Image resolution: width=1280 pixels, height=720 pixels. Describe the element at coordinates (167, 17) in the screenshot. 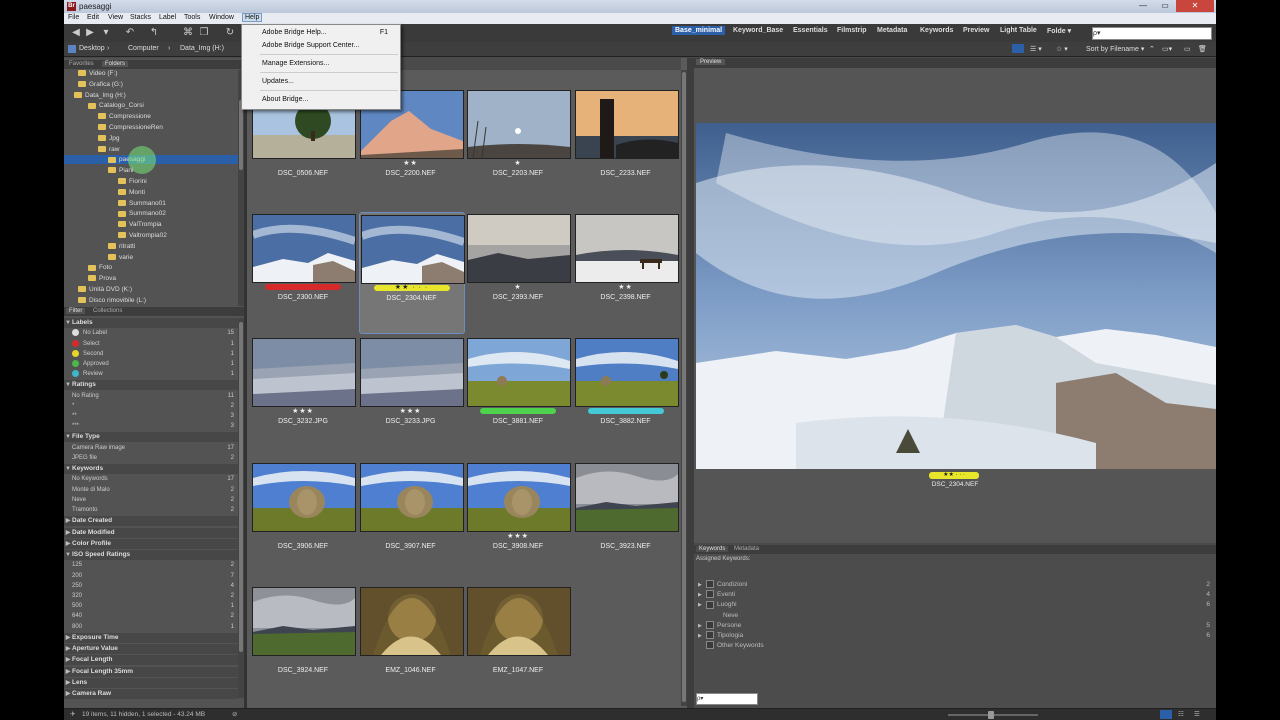

I see `menu-label: Label` at that location.